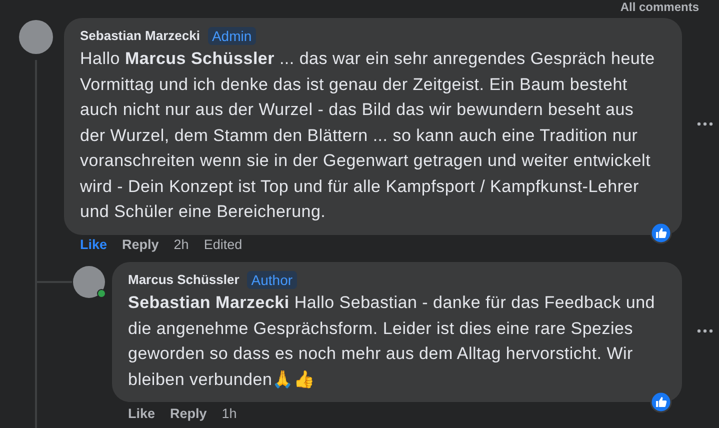 The image size is (719, 428). Describe the element at coordinates (181, 245) in the screenshot. I see `comment-time: 2h` at that location.